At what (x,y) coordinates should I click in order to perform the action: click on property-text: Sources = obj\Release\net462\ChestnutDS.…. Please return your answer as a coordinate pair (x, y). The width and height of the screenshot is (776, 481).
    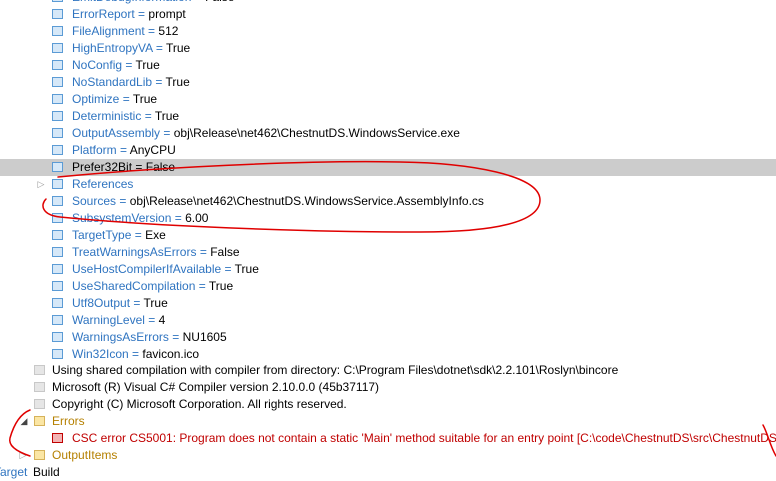
    Looking at the image, I should click on (278, 201).